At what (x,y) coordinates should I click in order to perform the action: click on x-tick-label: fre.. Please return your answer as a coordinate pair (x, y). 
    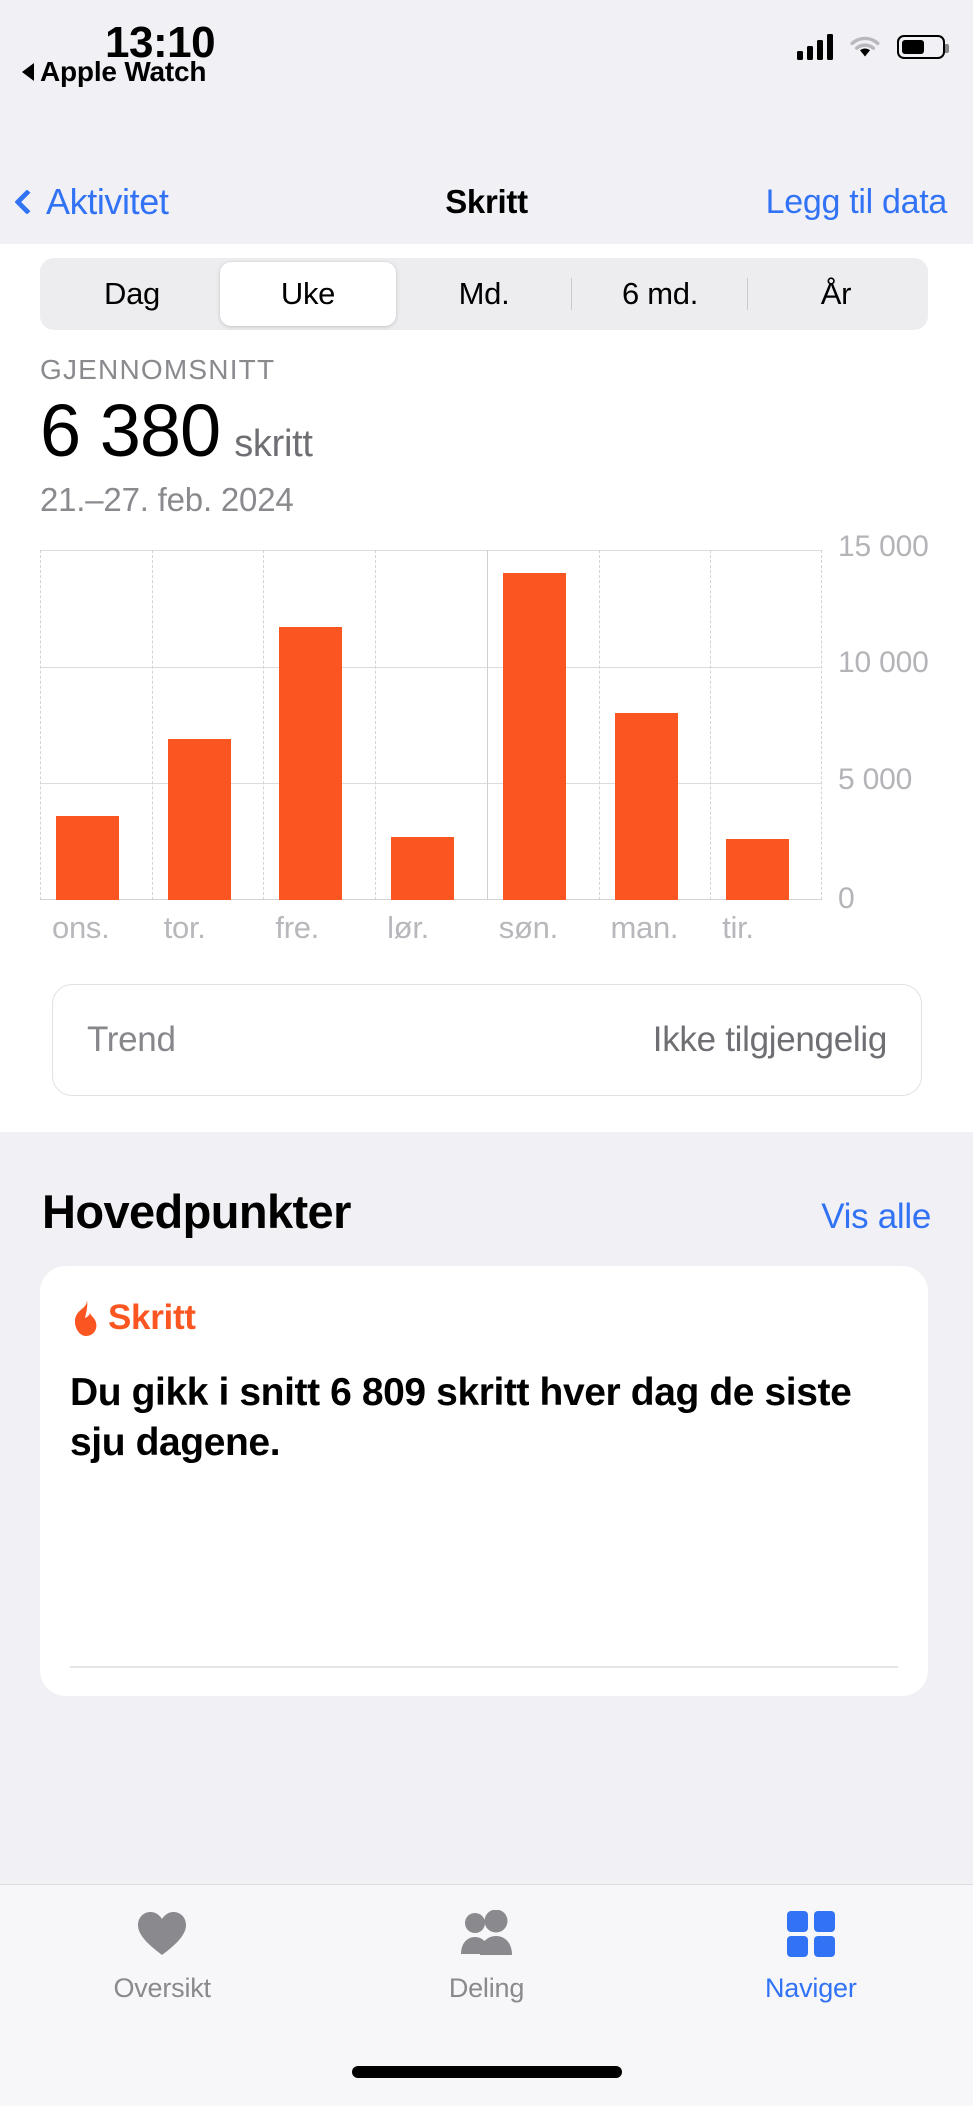
    Looking at the image, I should click on (297, 927).